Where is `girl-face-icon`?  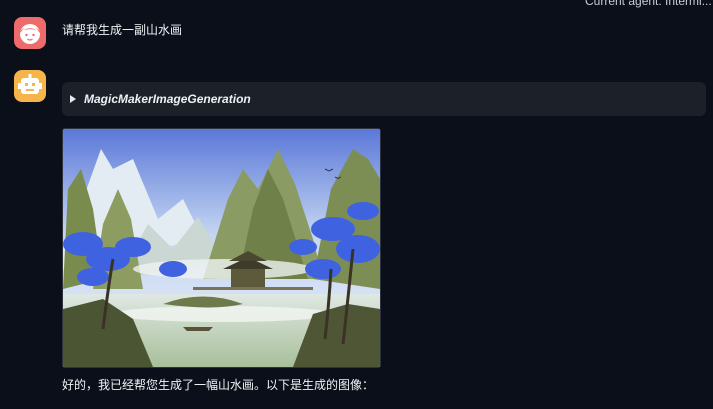
girl-face-icon is located at coordinates (30, 33).